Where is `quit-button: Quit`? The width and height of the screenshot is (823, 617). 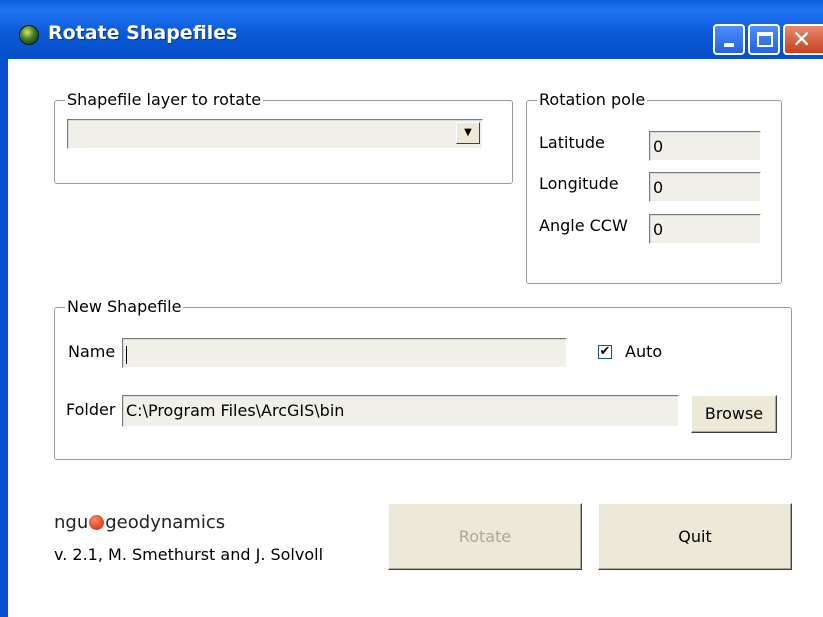 quit-button: Quit is located at coordinates (695, 536).